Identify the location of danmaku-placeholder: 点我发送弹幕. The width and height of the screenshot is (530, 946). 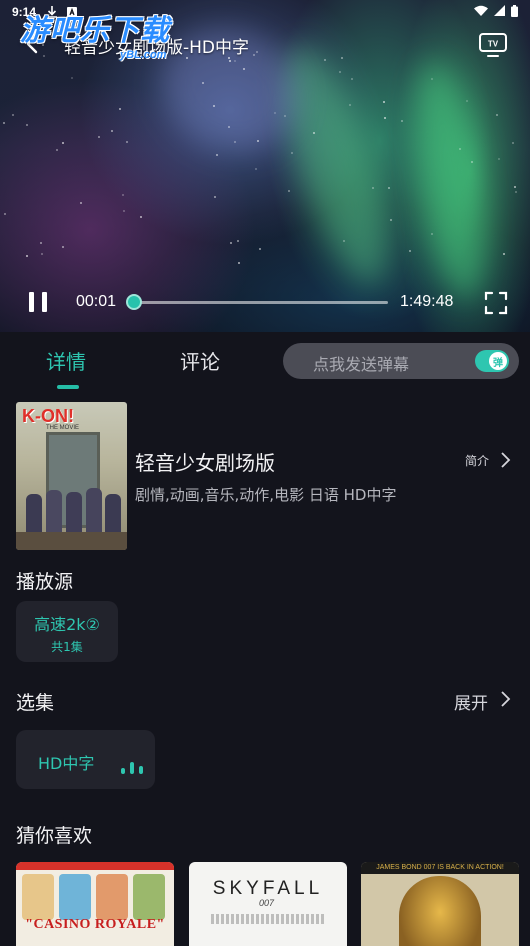
(361, 364).